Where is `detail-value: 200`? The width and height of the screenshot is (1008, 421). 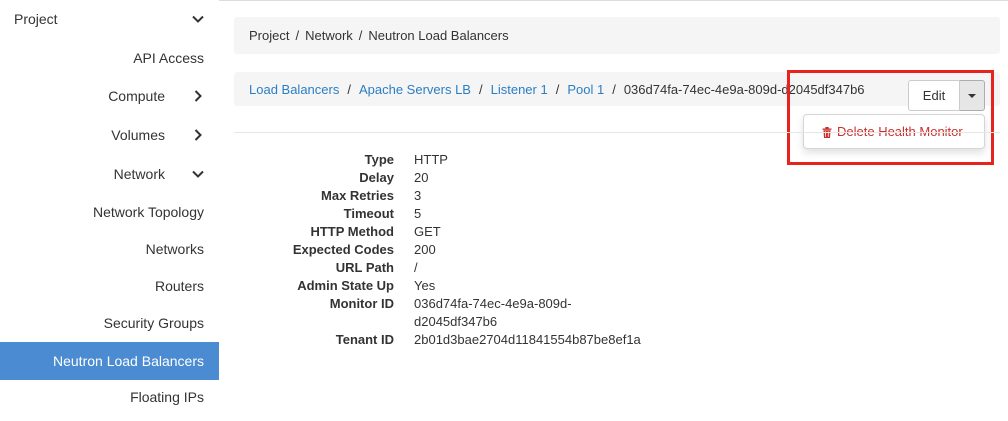 detail-value: 200 is located at coordinates (425, 249).